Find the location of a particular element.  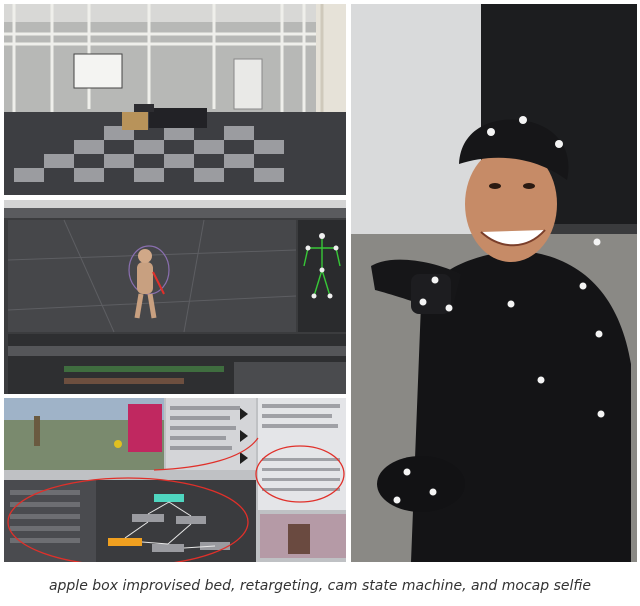

state-machine-illustration is located at coordinates (175, 480).